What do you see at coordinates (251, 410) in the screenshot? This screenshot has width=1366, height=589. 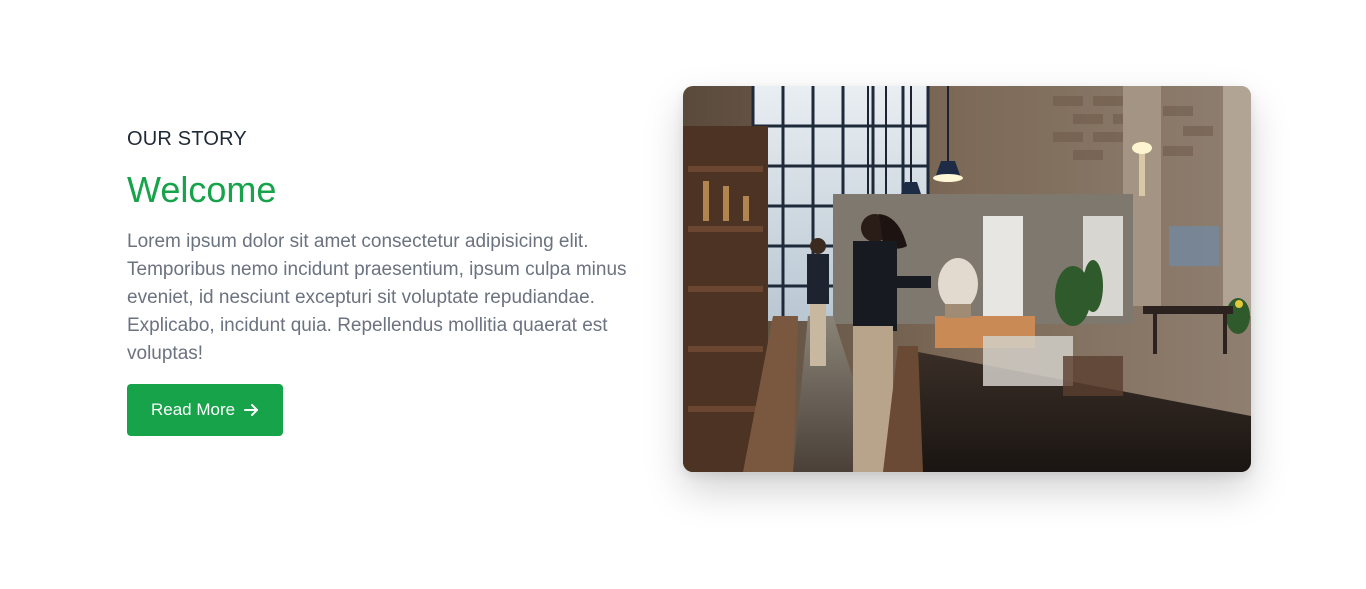 I see `arrow-right-icon` at bounding box center [251, 410].